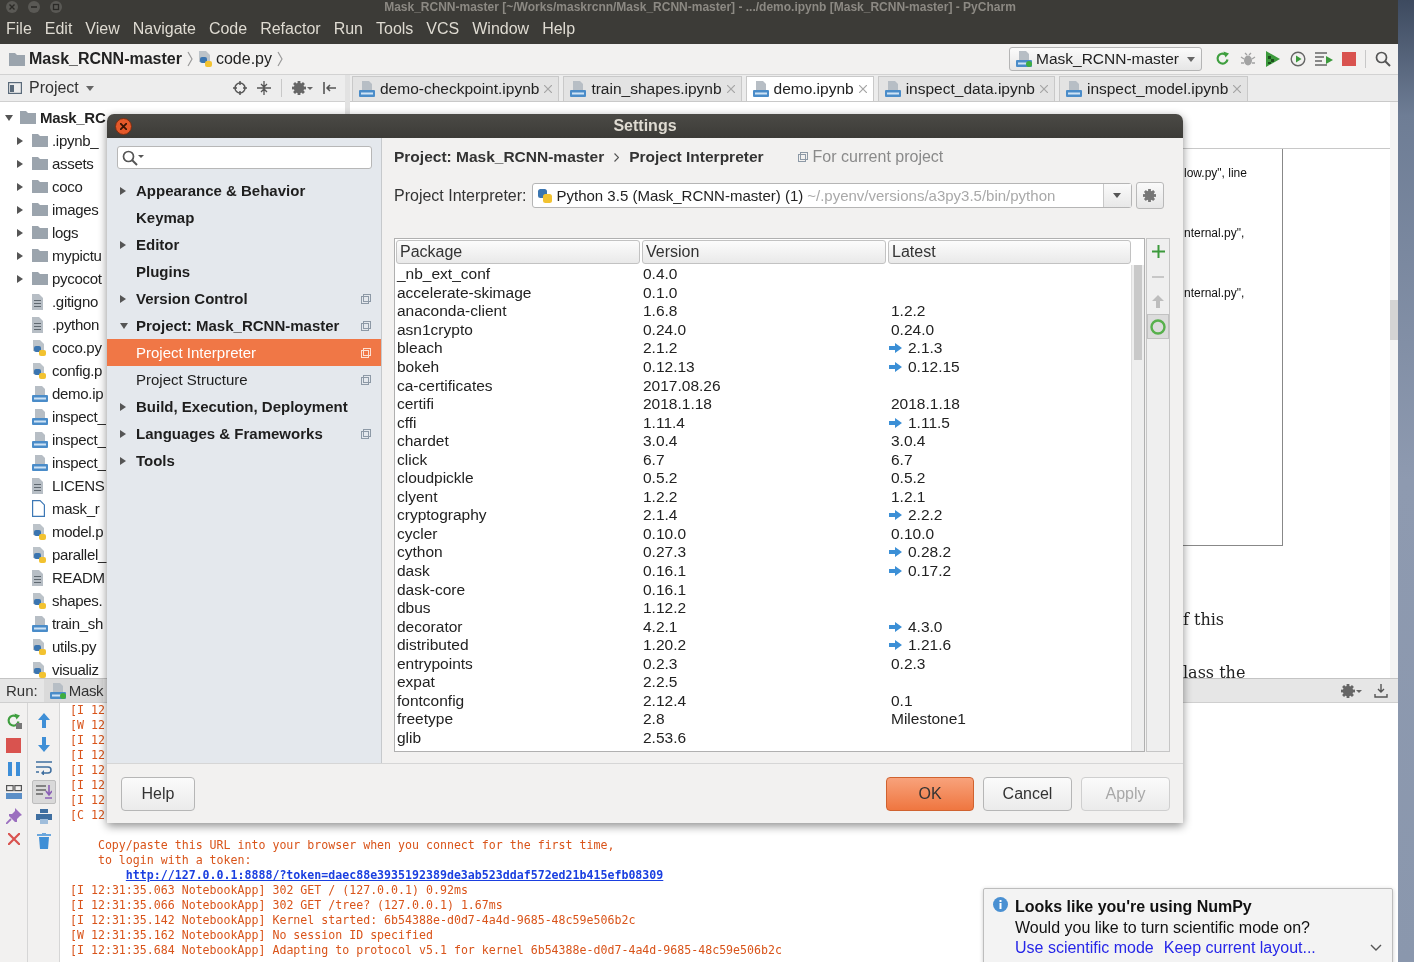 This screenshot has width=1414, height=962. Describe the element at coordinates (77, 278) in the screenshot. I see `file-name: pycocot` at that location.